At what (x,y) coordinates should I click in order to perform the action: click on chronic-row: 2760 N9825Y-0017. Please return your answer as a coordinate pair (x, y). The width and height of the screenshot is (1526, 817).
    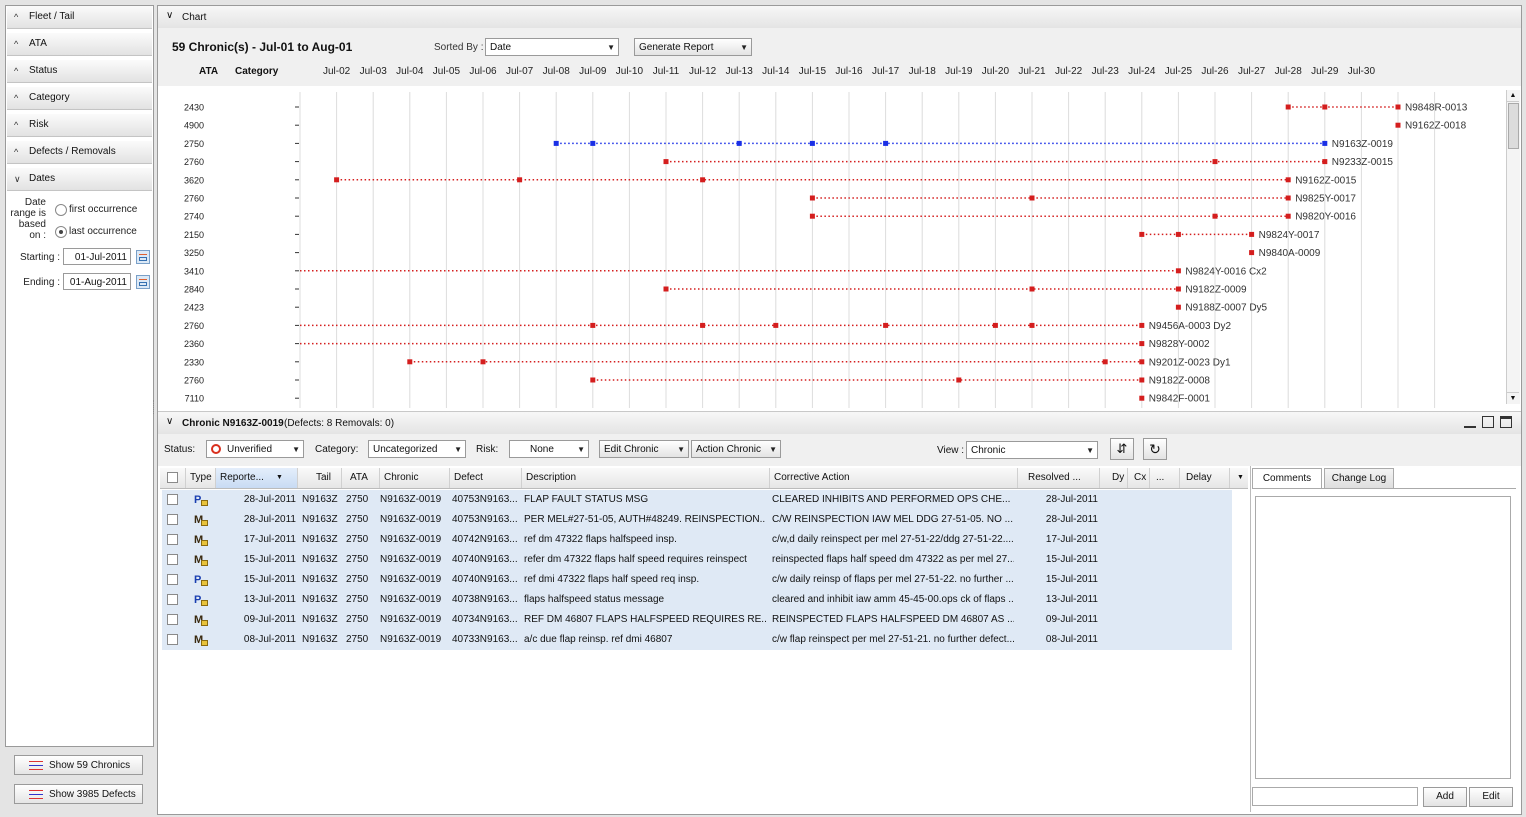
    Looking at the image, I should click on (770, 199).